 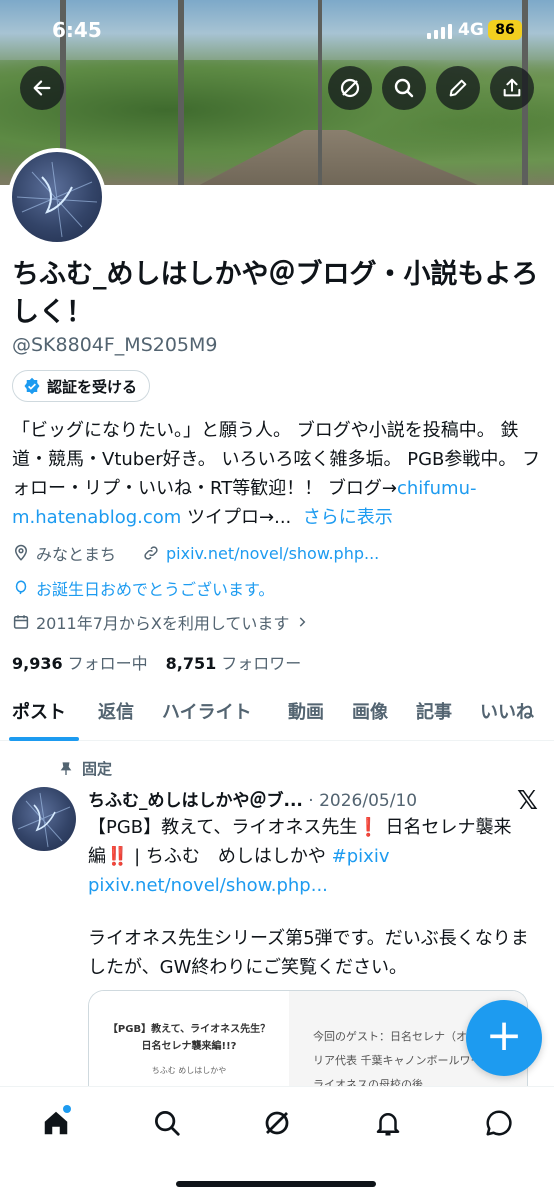 I want to click on following-label: フォロー中, so click(x=107, y=663).